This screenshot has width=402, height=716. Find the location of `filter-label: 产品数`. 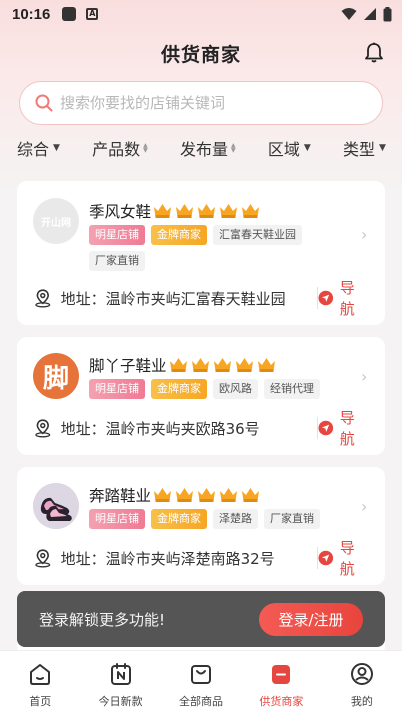

filter-label: 产品数 is located at coordinates (116, 149).